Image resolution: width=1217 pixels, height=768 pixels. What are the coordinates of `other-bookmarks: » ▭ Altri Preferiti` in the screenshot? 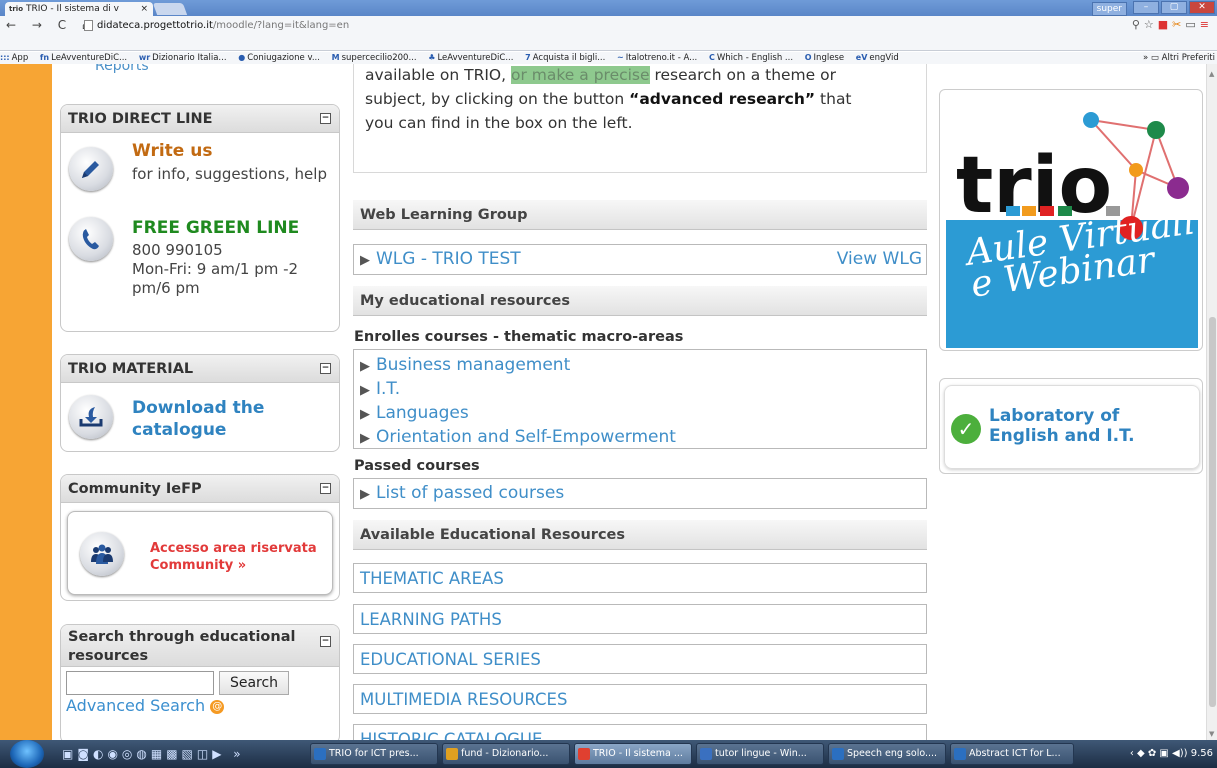 It's located at (1179, 58).